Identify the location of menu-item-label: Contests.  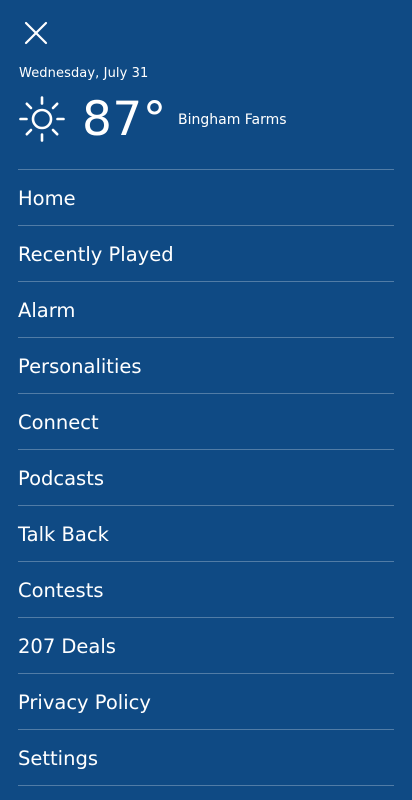
(61, 590).